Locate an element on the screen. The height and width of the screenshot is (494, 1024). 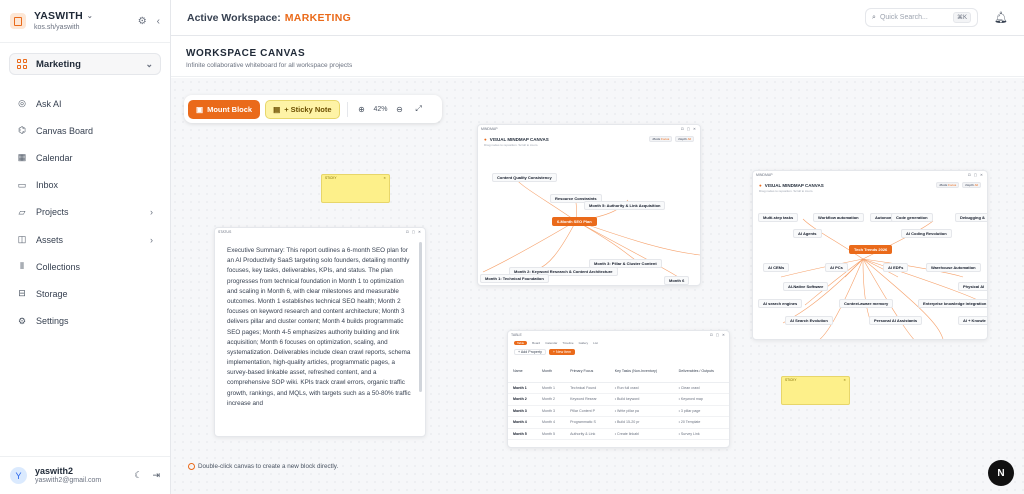
mindmap-node: Multi-step tasks is located at coordinates (778, 217).